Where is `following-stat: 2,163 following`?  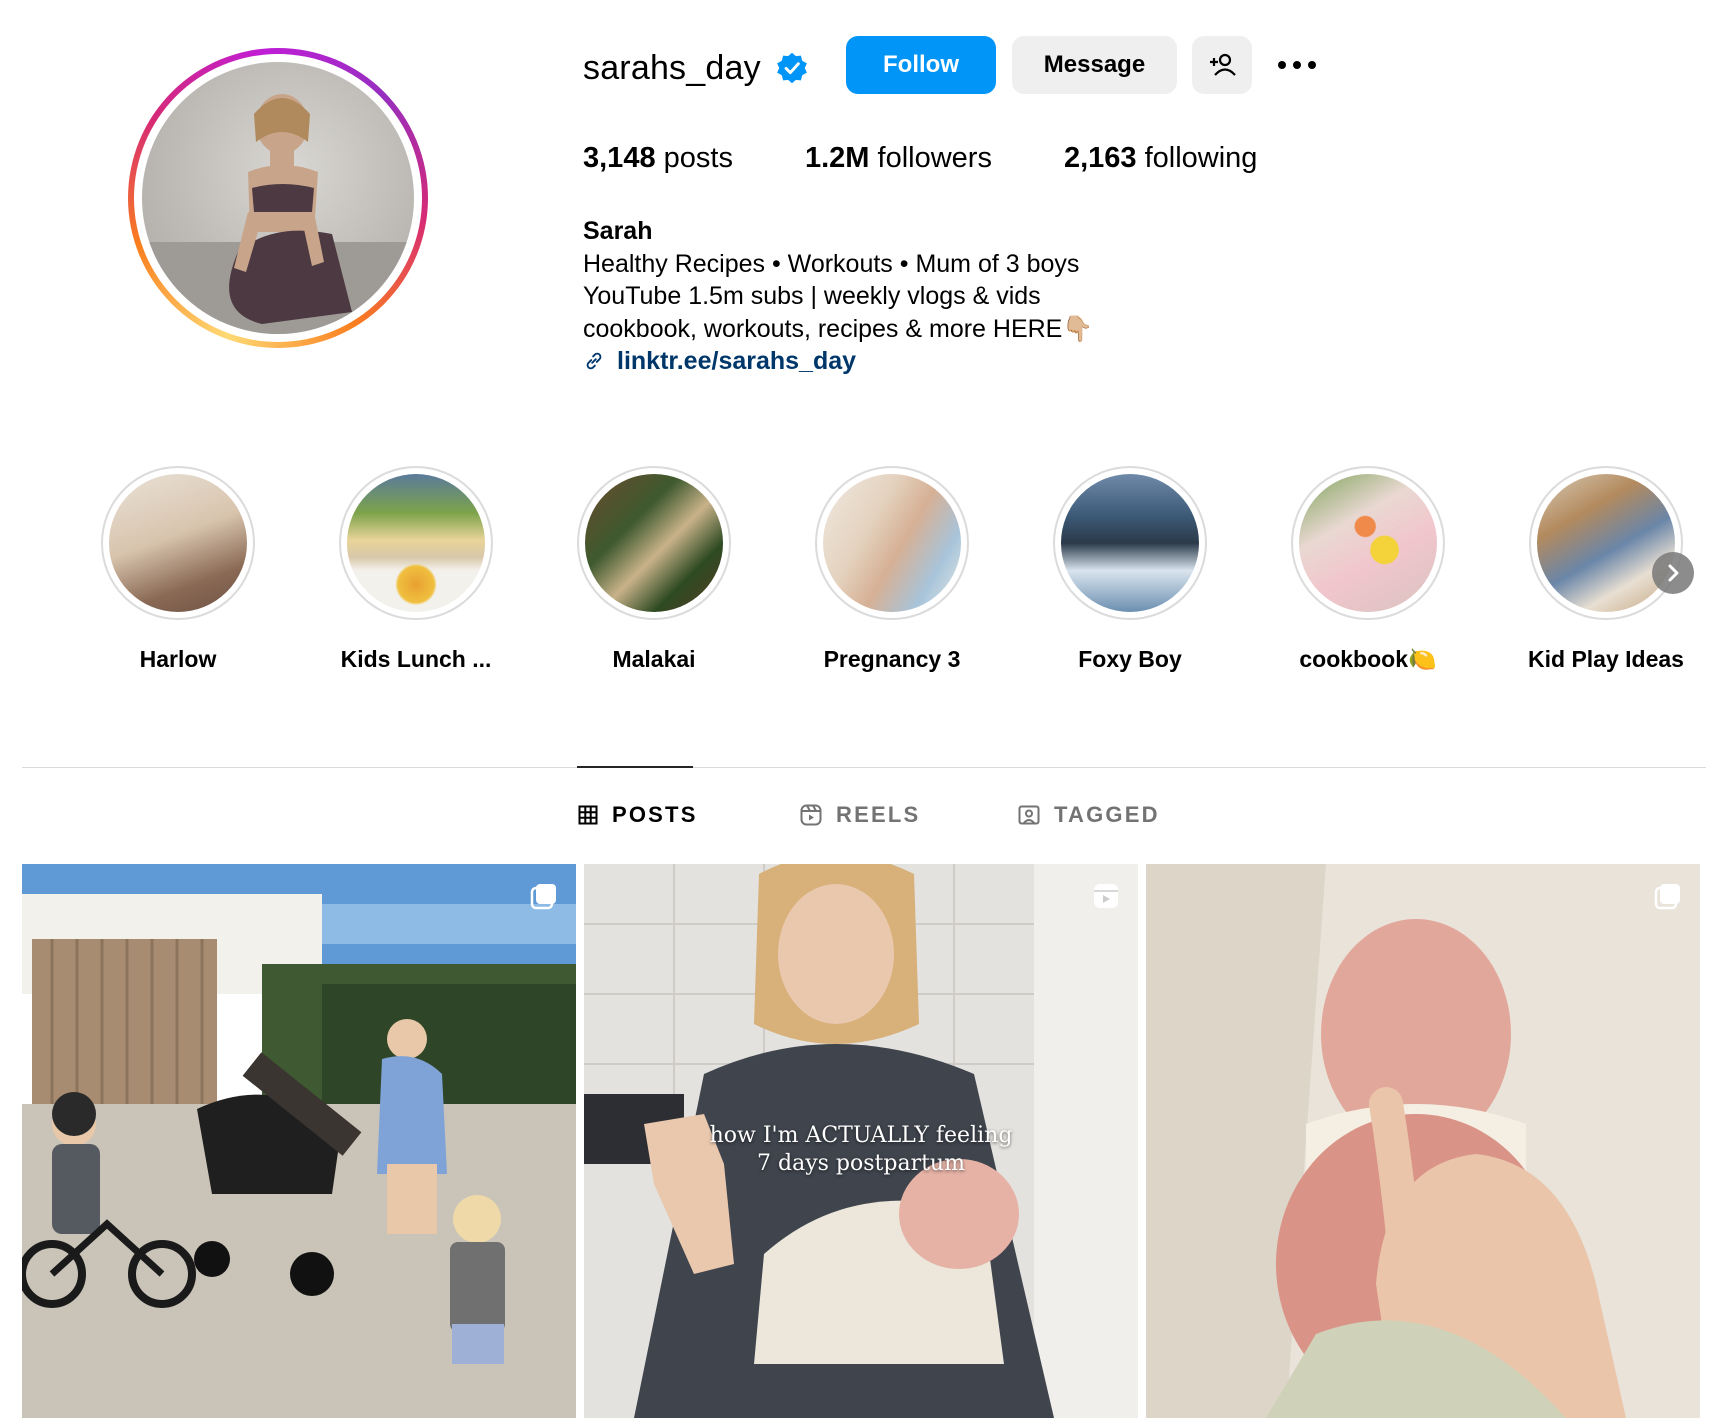 following-stat: 2,163 following is located at coordinates (1160, 158).